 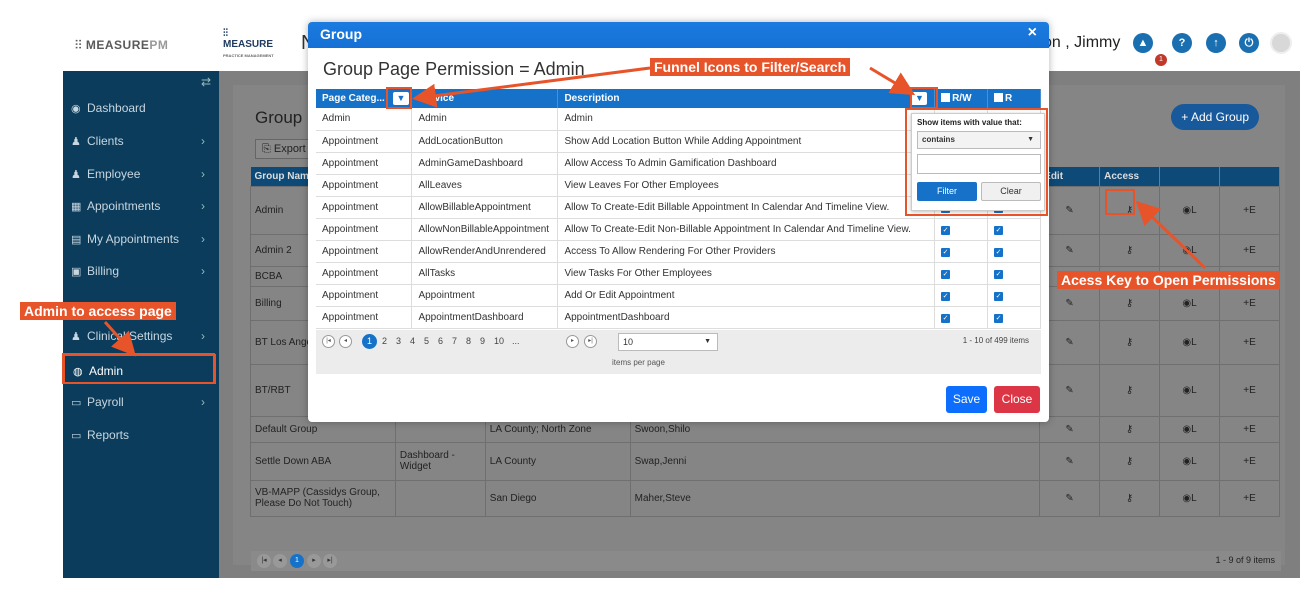 I want to click on brand-logo: ⫶⫶ MEASUREPM, so click(x=121, y=45).